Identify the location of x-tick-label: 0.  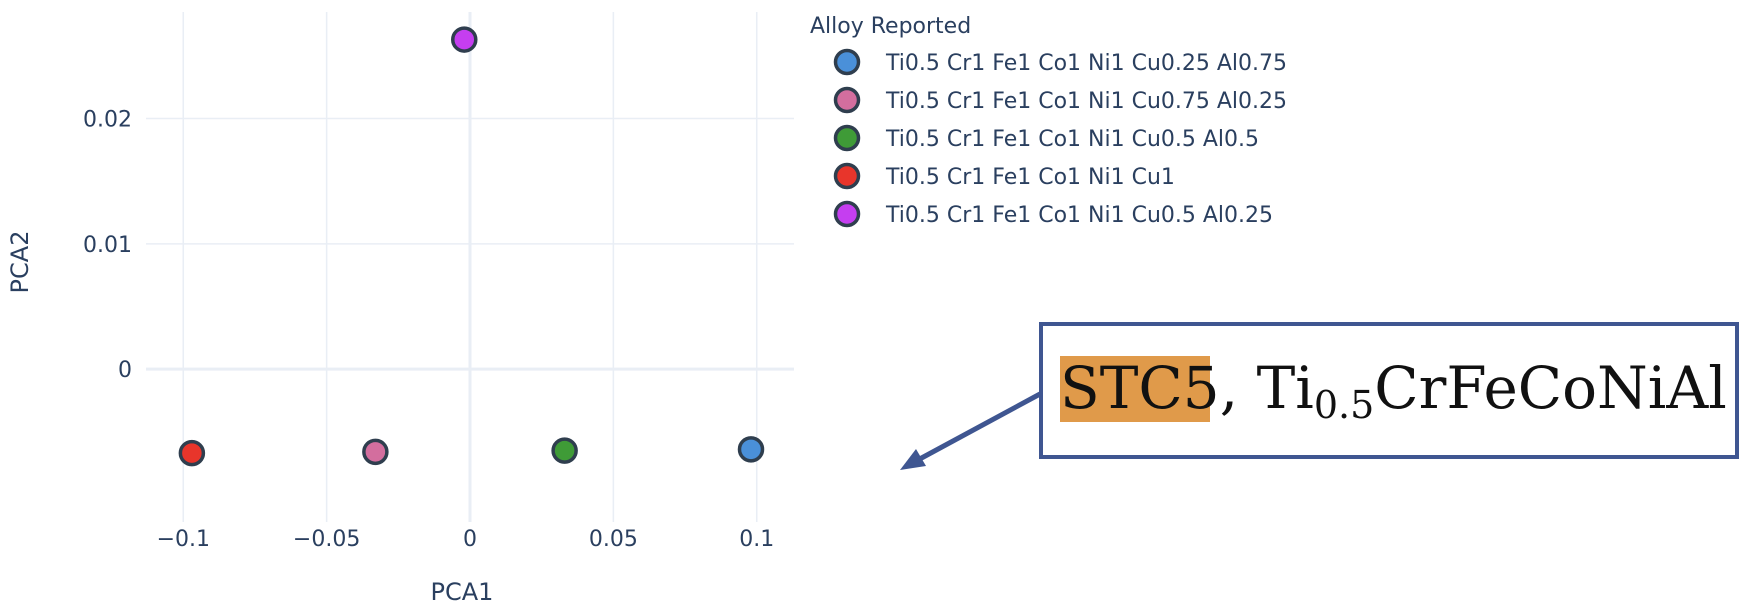
(470, 539).